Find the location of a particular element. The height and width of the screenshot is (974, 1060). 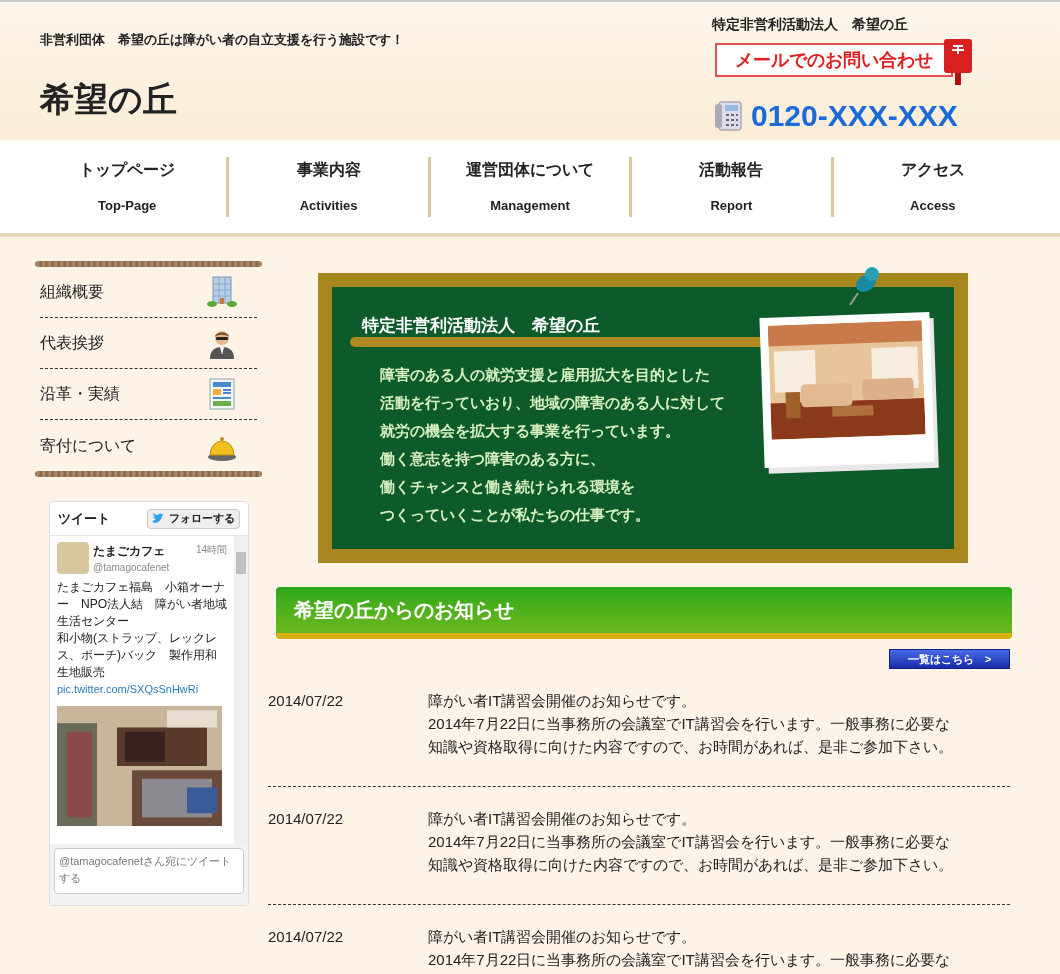

tweet-author: たまごカフェ is located at coordinates (129, 551).